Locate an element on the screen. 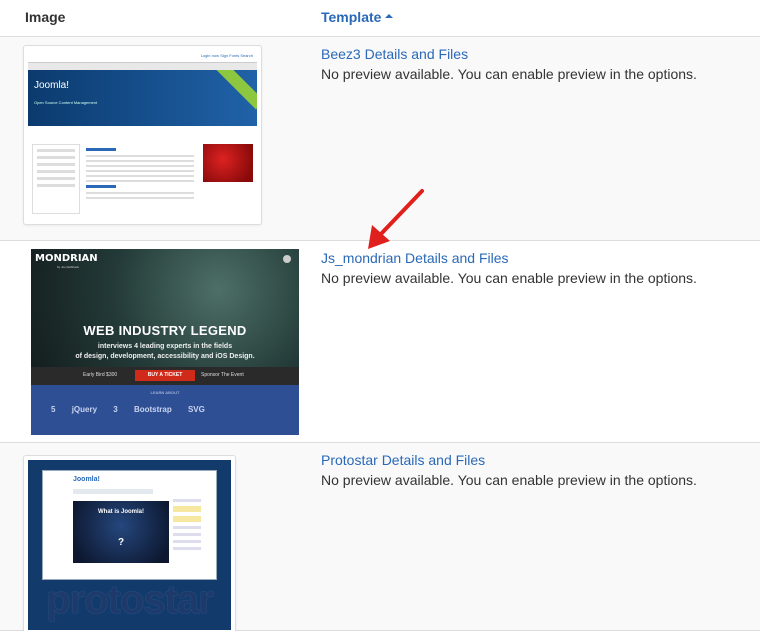  thumb-sponsor: Sponsor The Event is located at coordinates (222, 375).